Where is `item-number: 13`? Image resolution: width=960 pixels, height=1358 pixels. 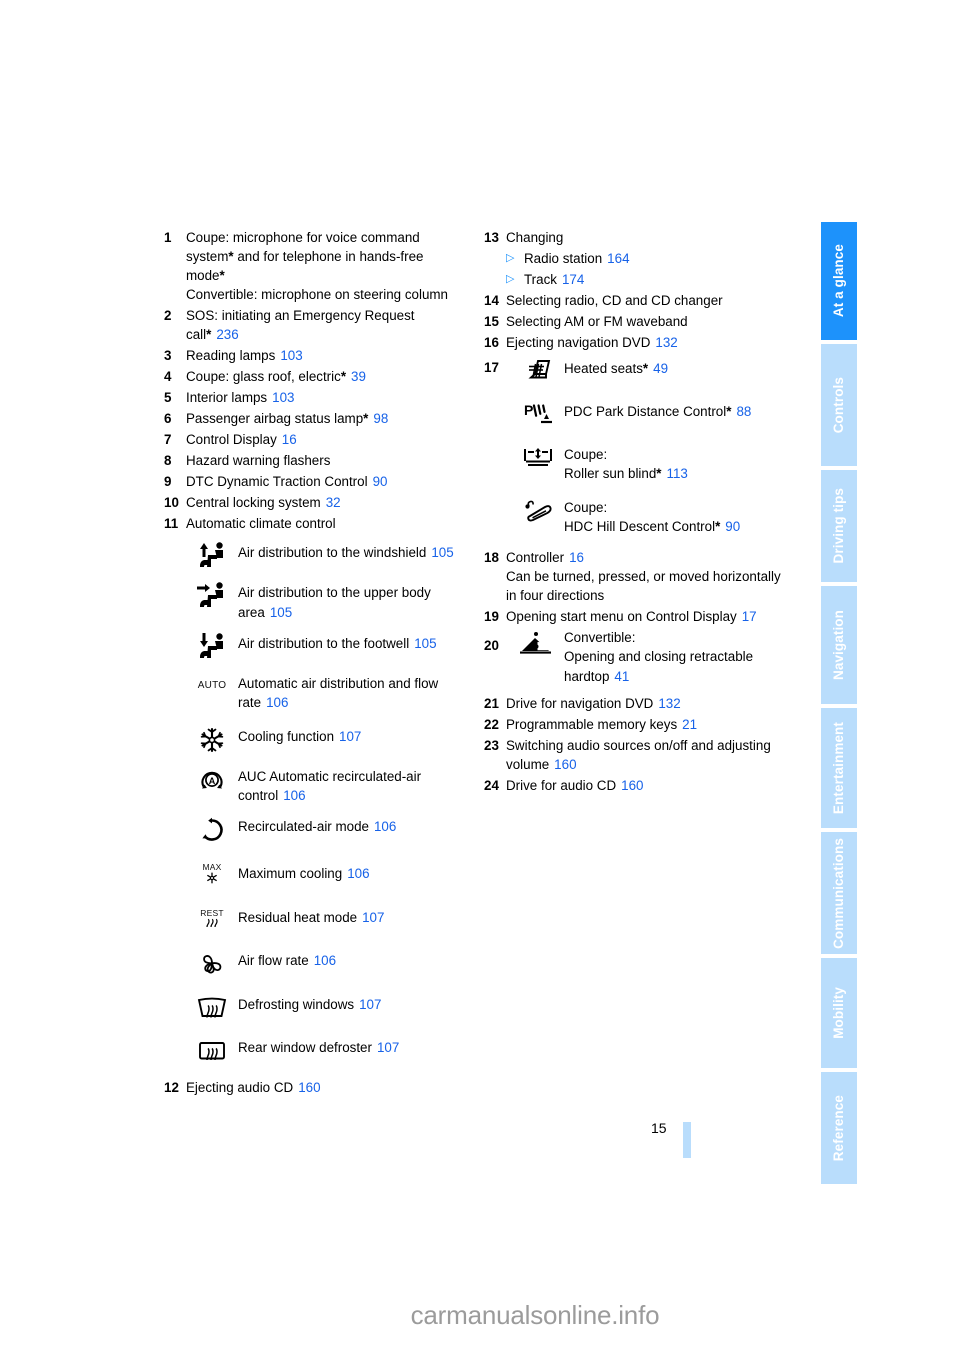
item-number: 13 is located at coordinates (491, 237).